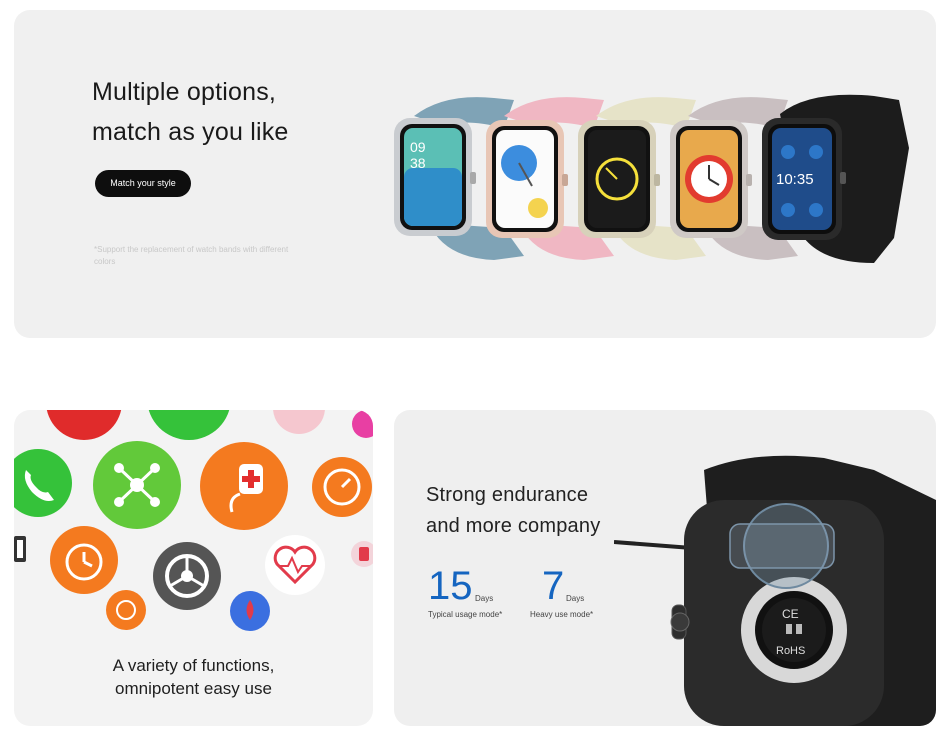 Image resolution: width=936 pixels, height=729 pixels. Describe the element at coordinates (418, 147) in the screenshot. I see `svg-text: 09` at that location.